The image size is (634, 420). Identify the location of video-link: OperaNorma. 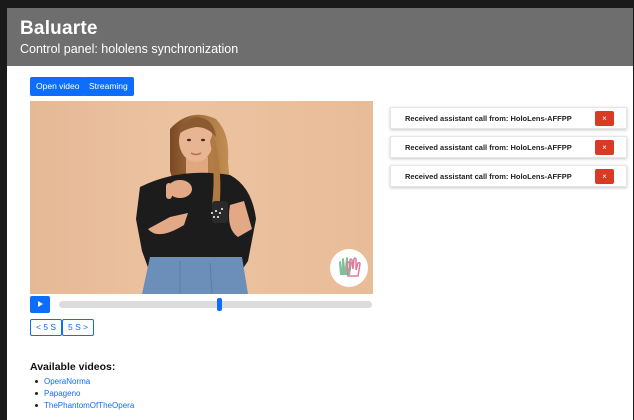
(67, 381).